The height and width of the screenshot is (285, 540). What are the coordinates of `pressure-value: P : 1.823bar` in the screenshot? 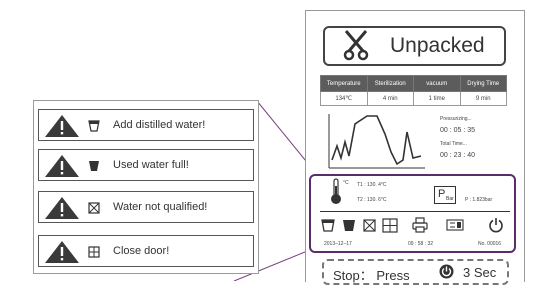 It's located at (479, 200).